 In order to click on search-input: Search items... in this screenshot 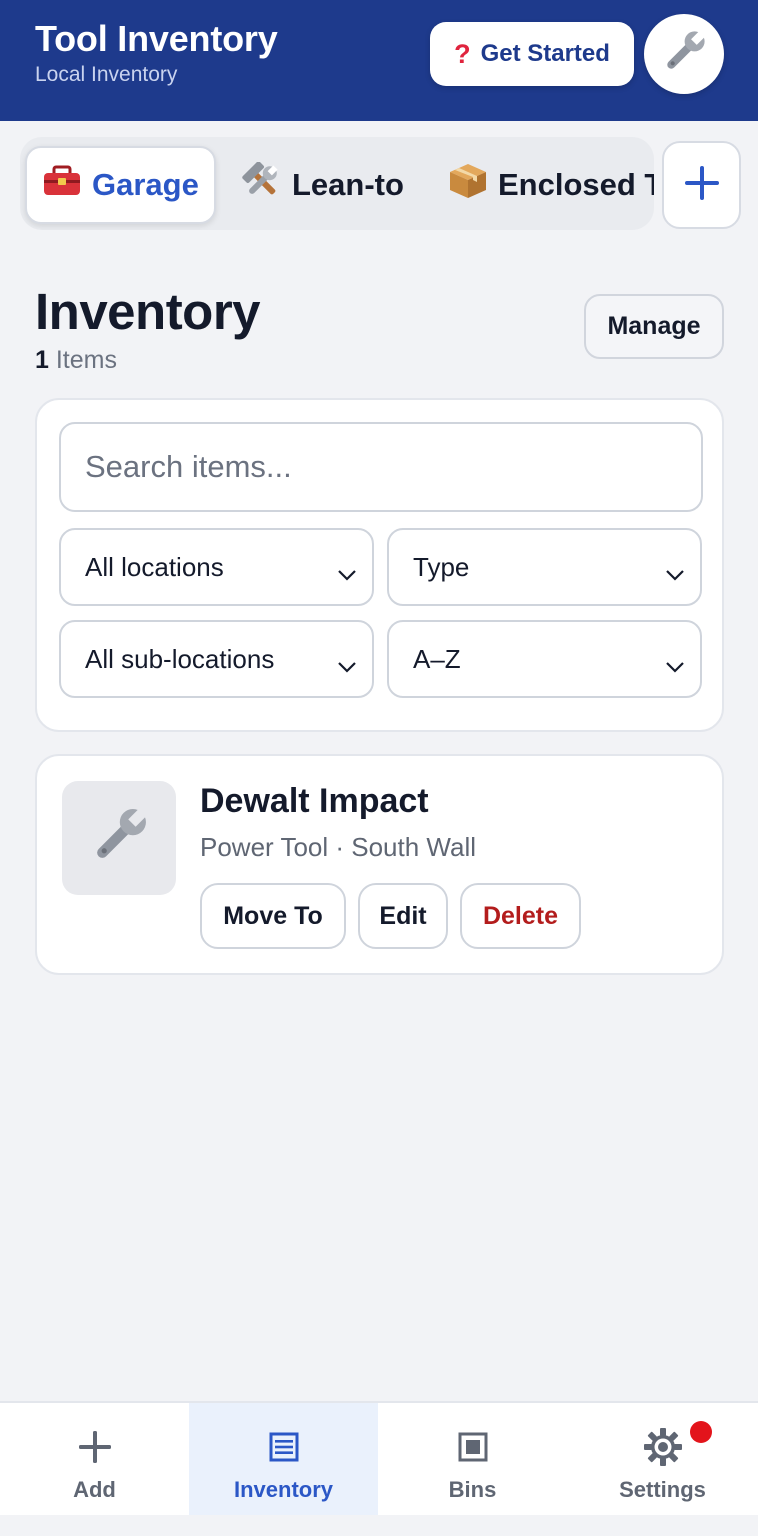, I will do `click(381, 467)`.